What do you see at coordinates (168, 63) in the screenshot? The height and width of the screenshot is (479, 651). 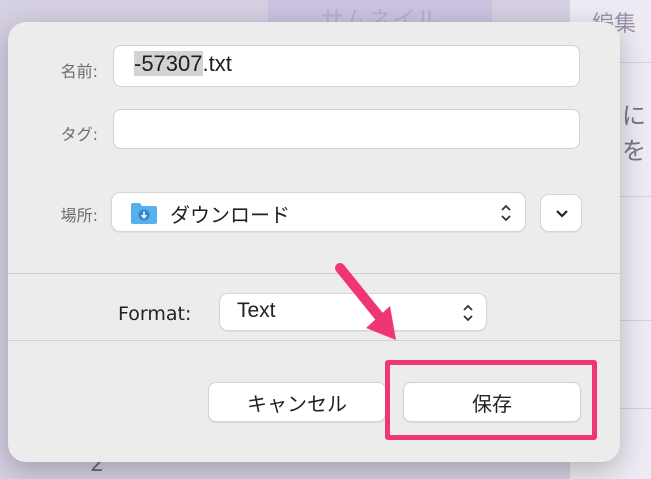 I see `filename-selected-text: -57307` at bounding box center [168, 63].